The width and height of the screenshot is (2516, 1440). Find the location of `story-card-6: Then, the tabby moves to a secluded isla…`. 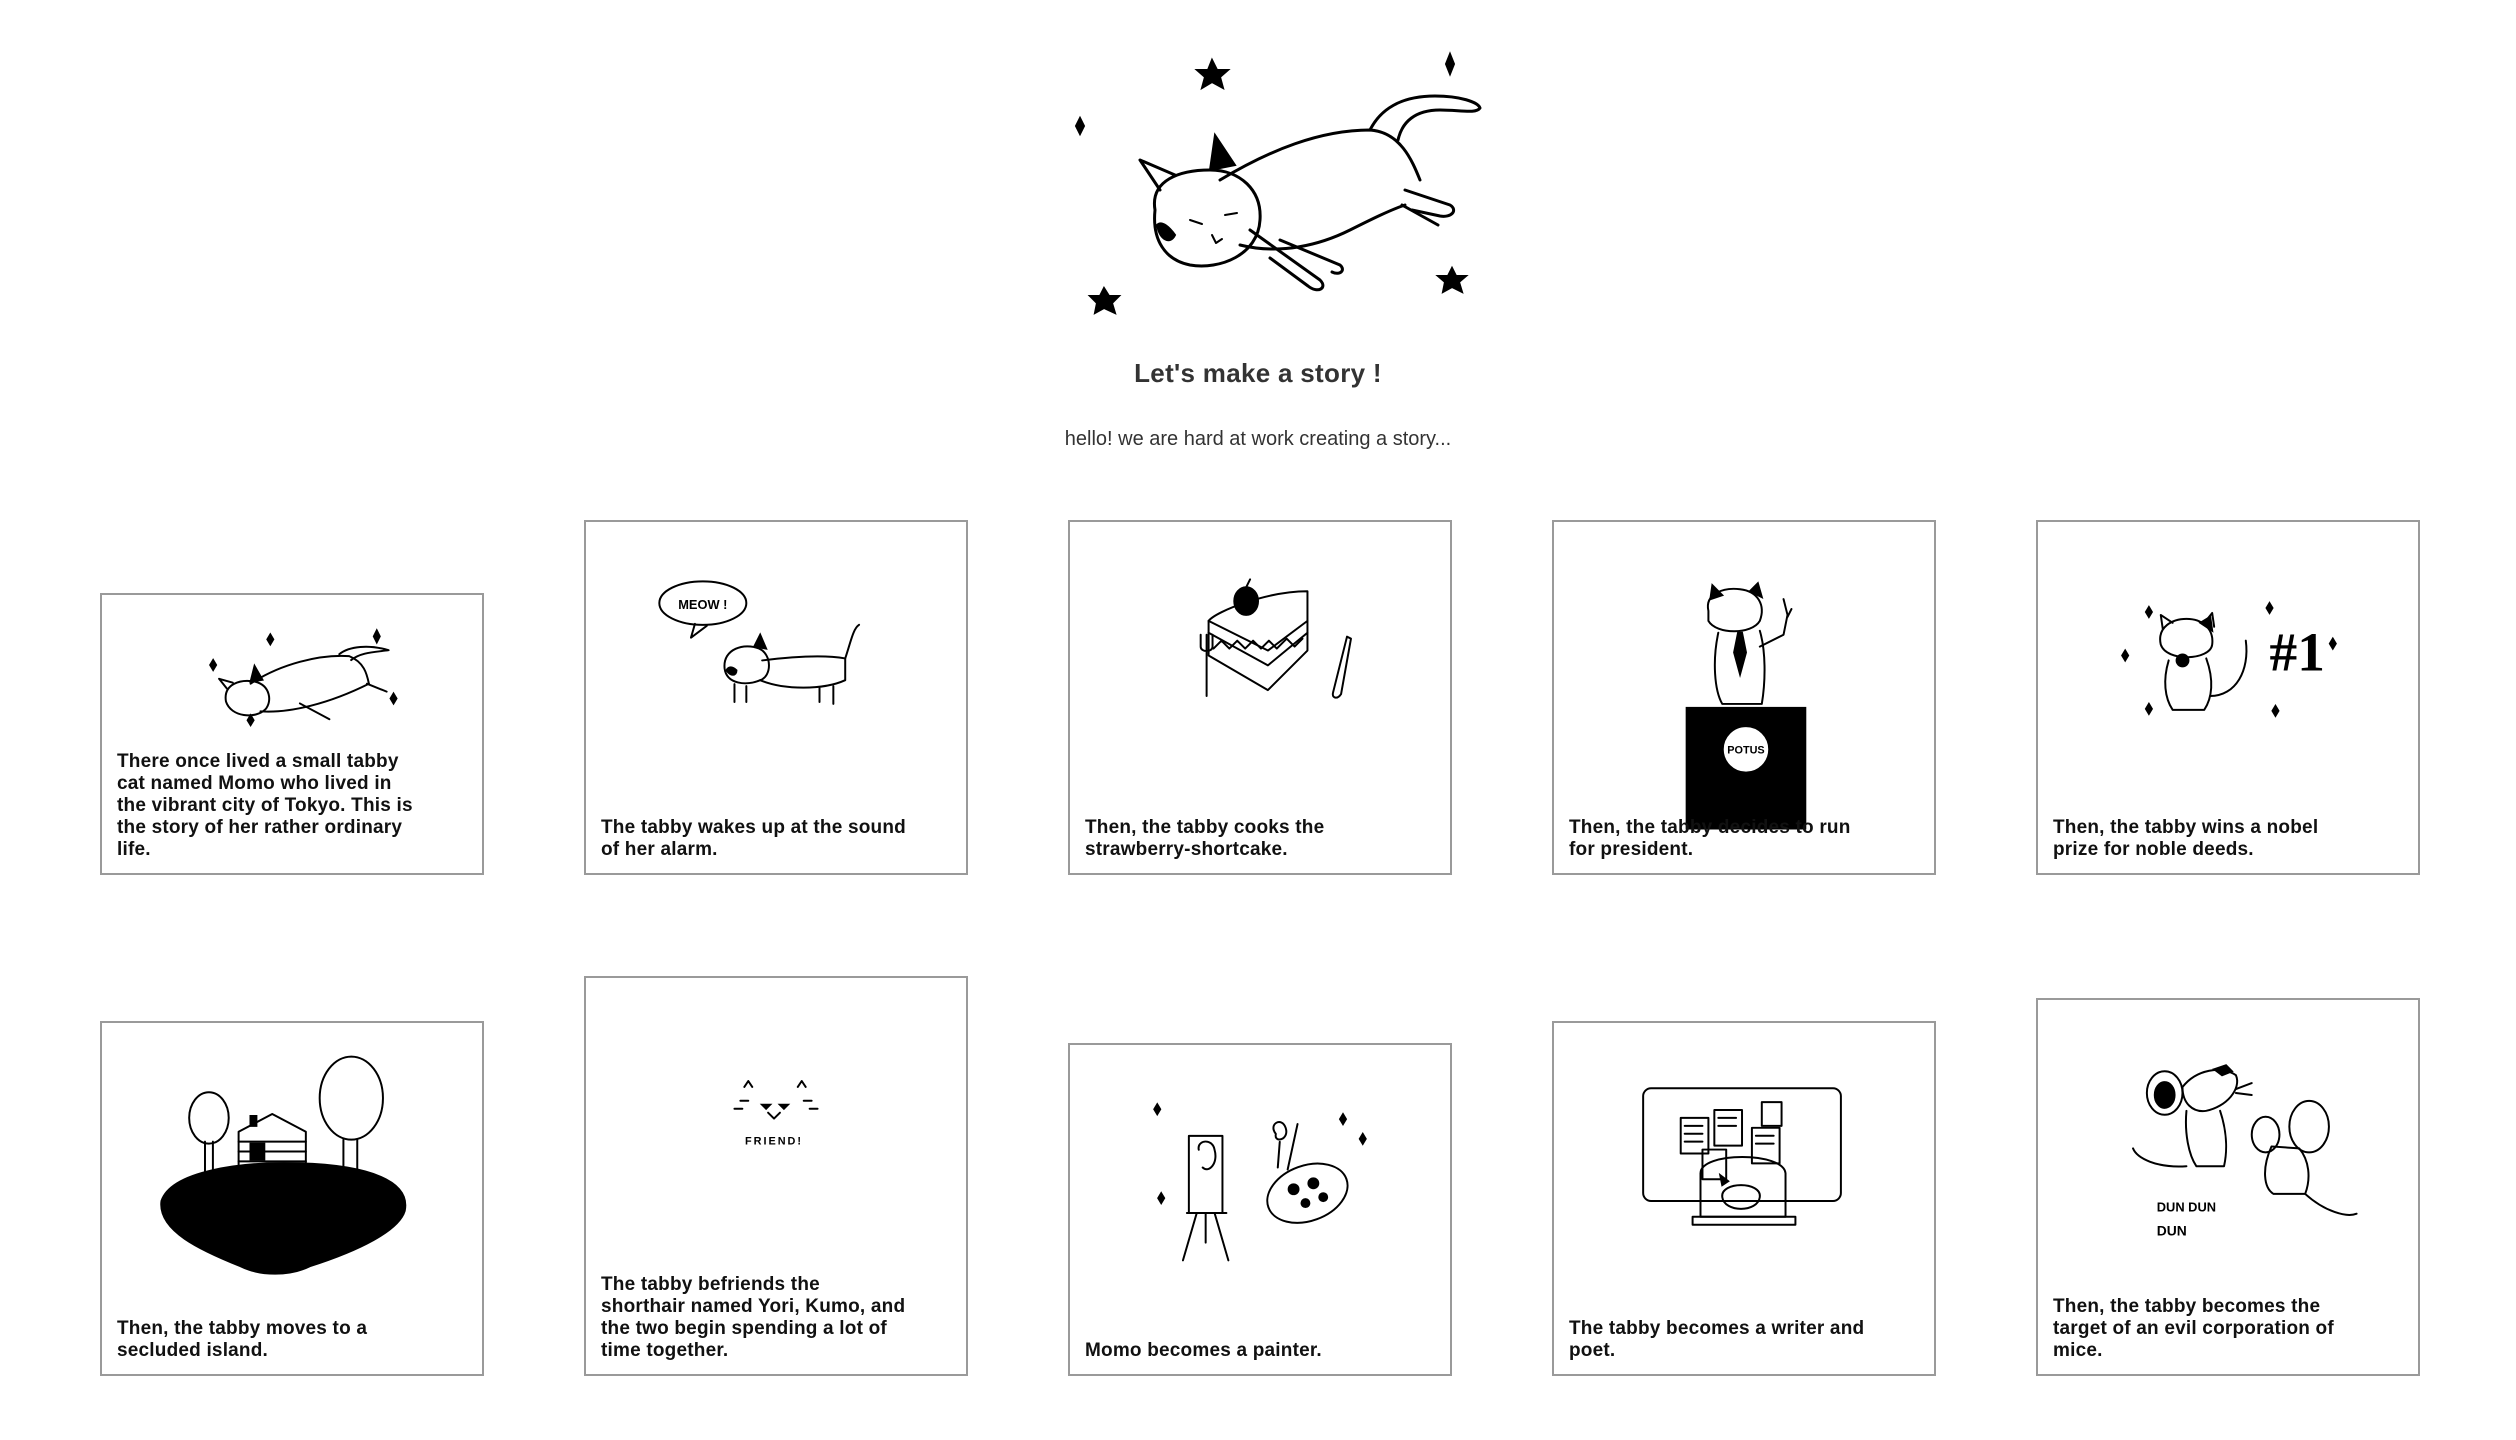

story-card-6: Then, the tabby moves to a secluded isla… is located at coordinates (292, 1198).